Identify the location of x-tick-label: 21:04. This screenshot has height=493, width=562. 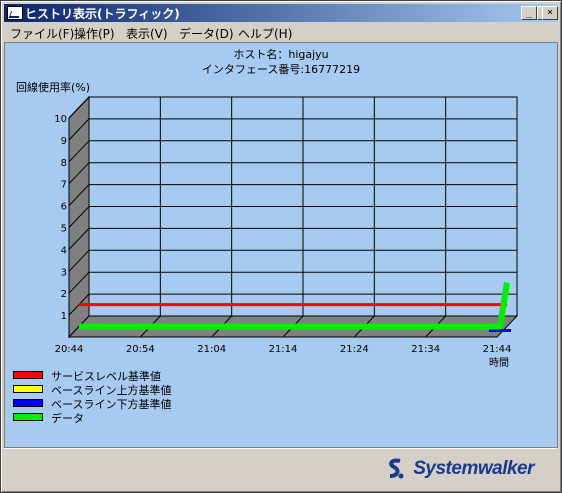
(211, 349).